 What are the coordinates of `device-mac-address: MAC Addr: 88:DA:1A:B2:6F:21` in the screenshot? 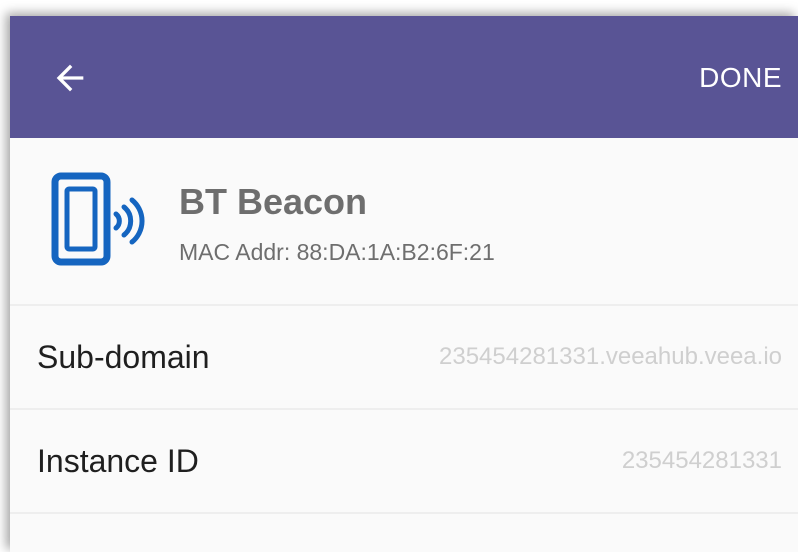 It's located at (337, 252).